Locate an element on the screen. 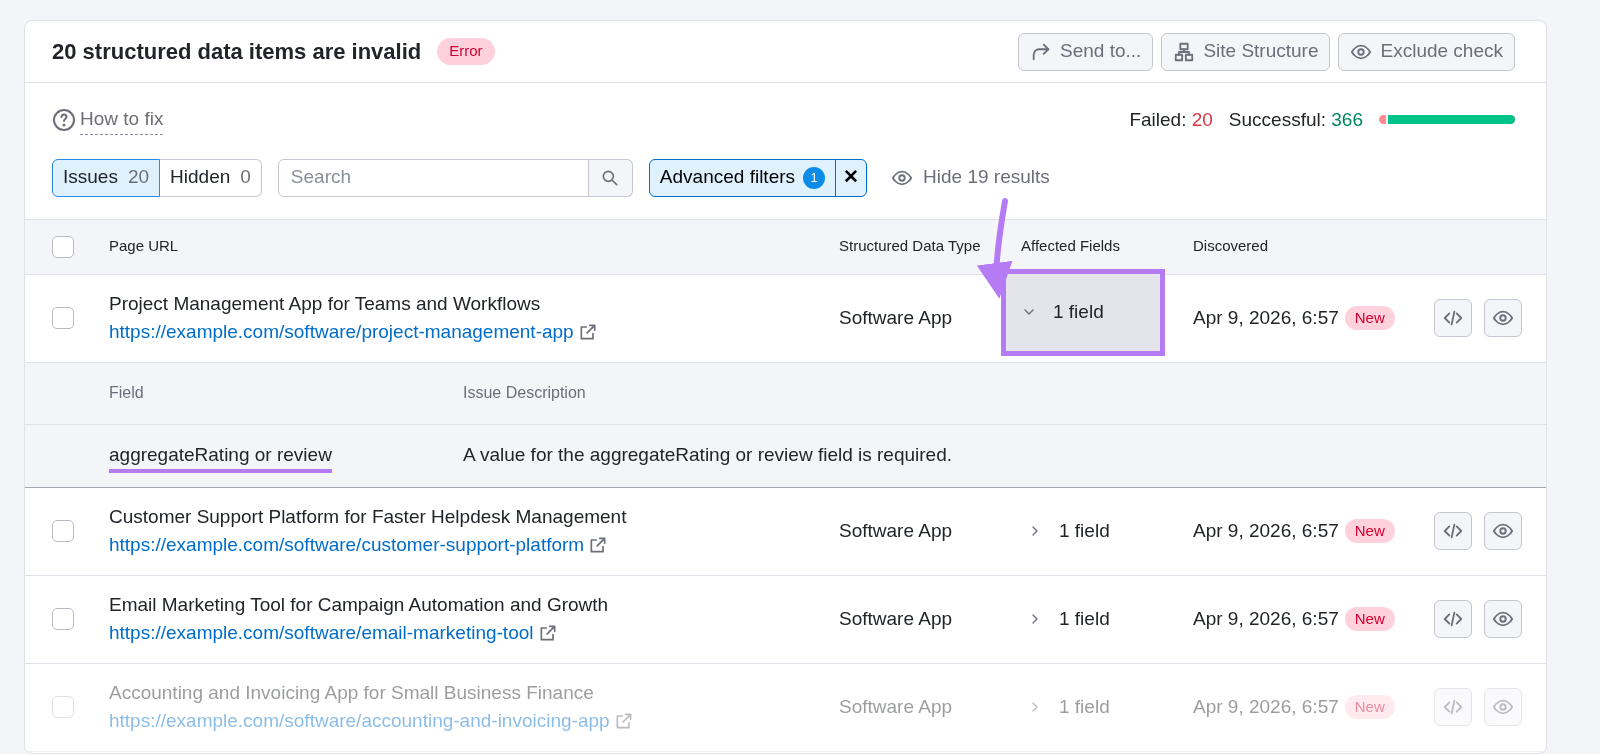 This screenshot has height=754, width=1600. column-header: Field is located at coordinates (126, 392).